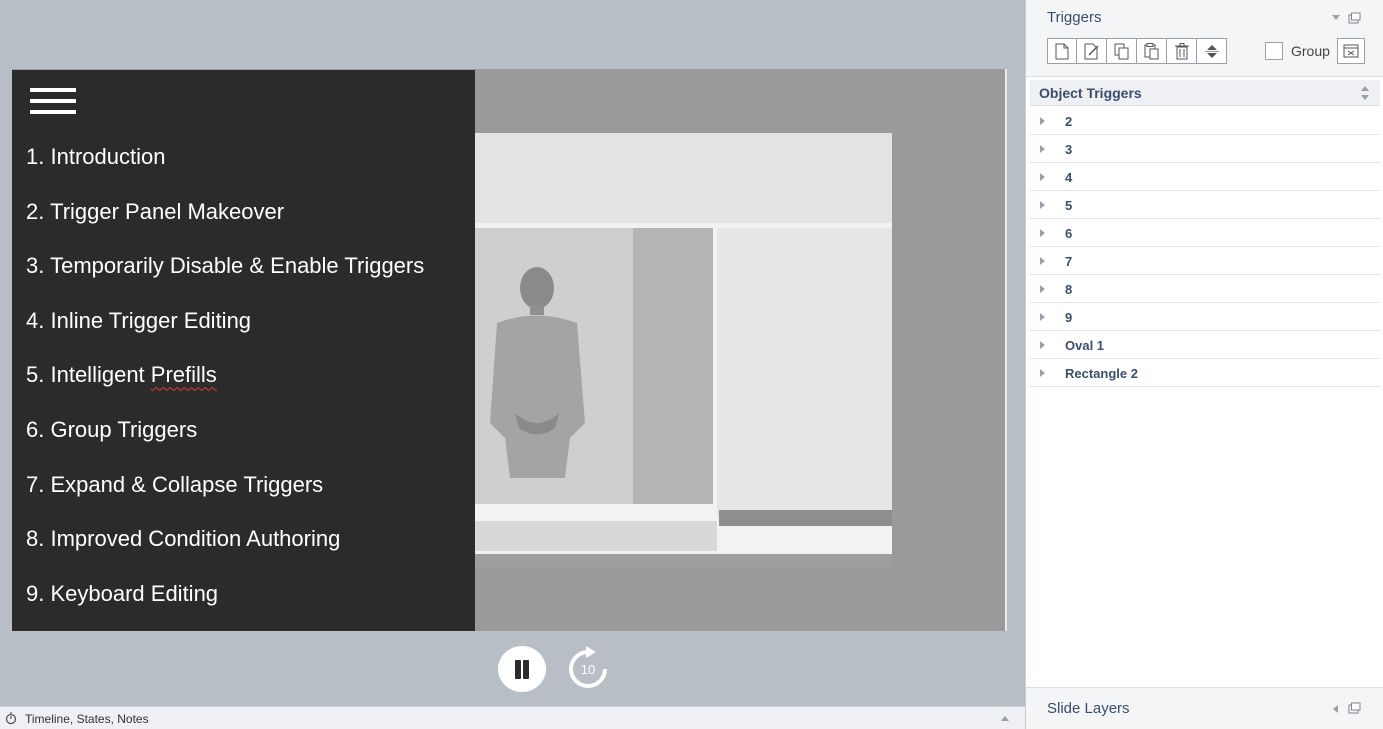  I want to click on replay-10-icon: 10, so click(588, 667).